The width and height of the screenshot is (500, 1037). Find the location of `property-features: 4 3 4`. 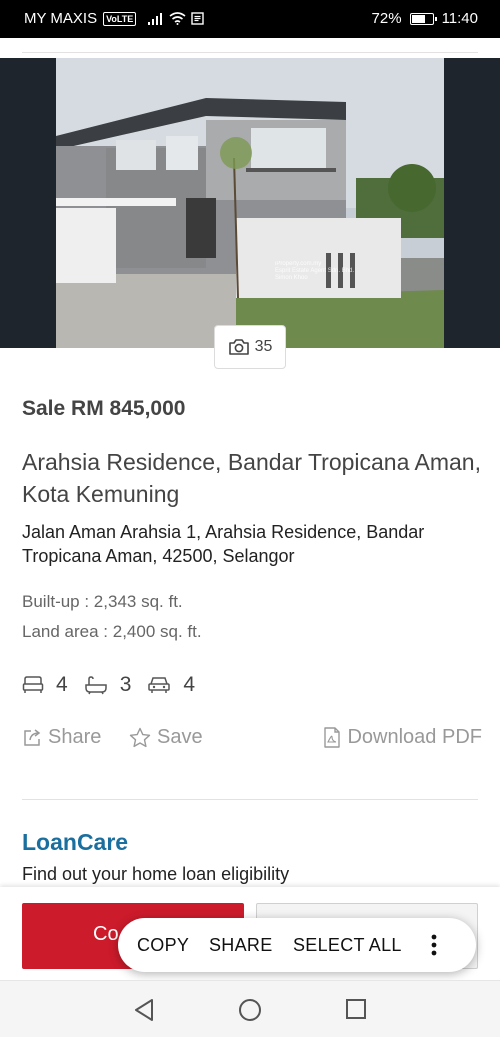

property-features: 4 3 4 is located at coordinates (116, 685).